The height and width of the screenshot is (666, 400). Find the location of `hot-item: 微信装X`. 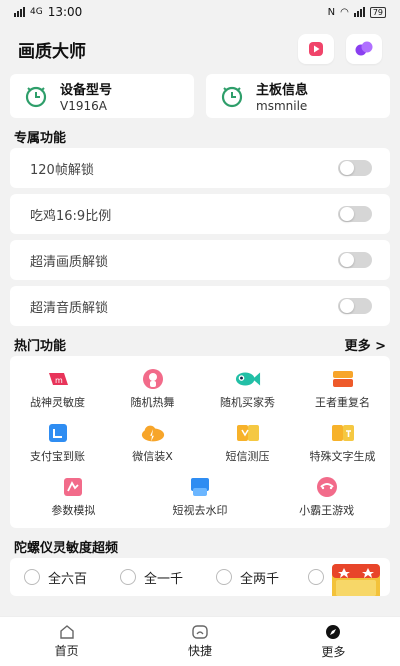

hot-item: 微信装X is located at coordinates (152, 443).